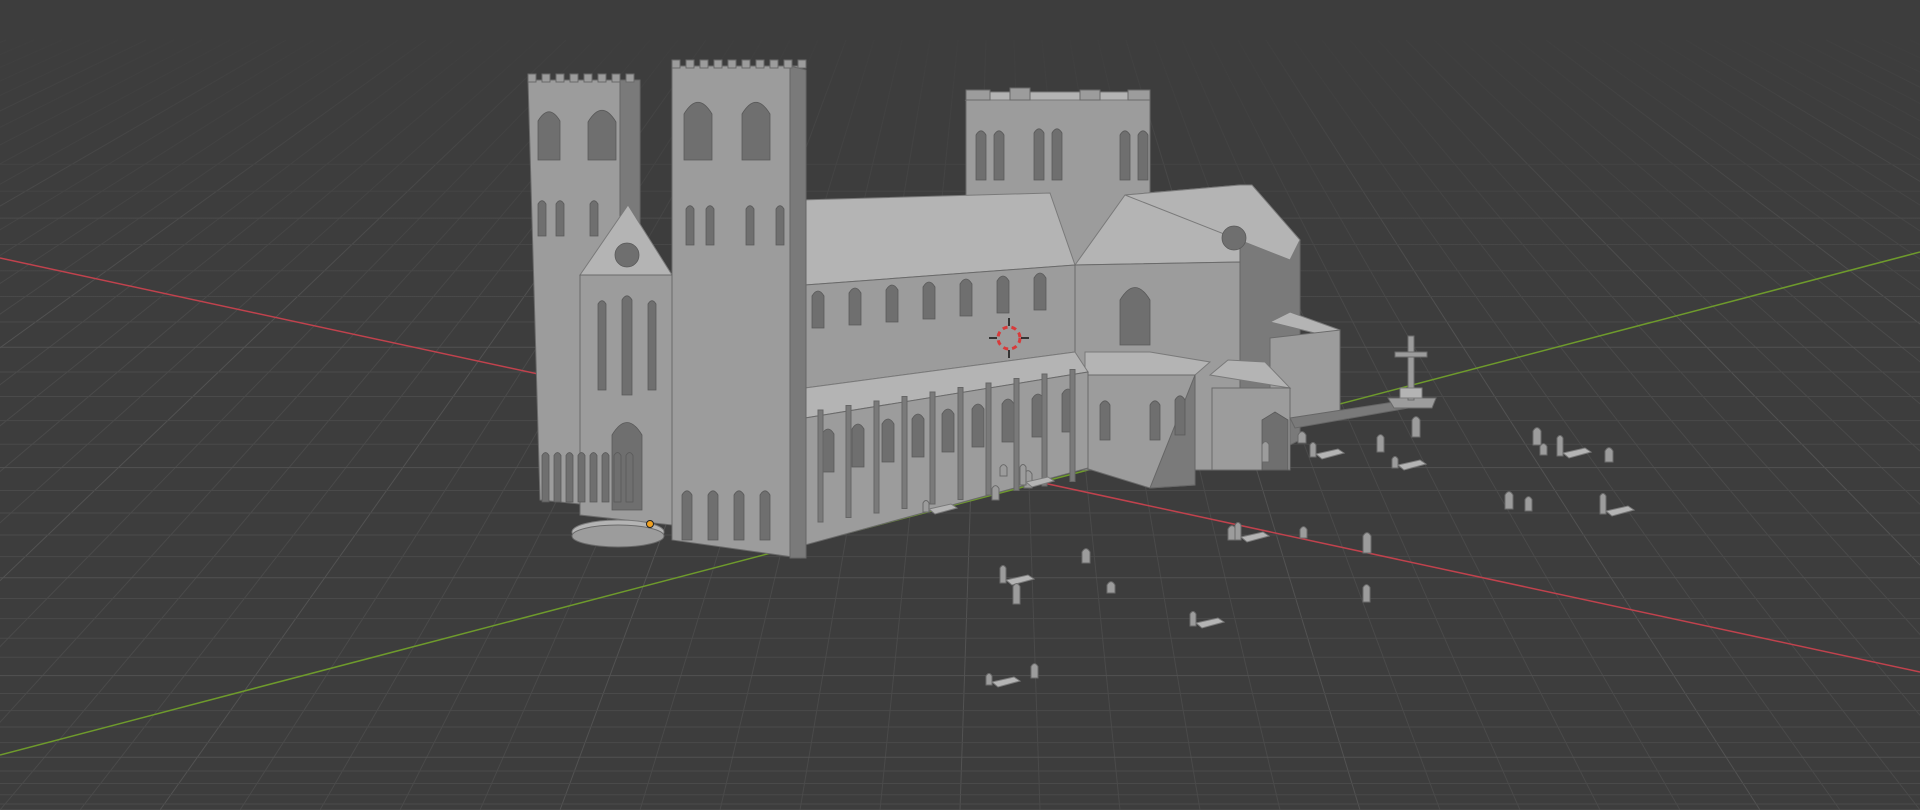  I want to click on porch, so click(1250, 415).